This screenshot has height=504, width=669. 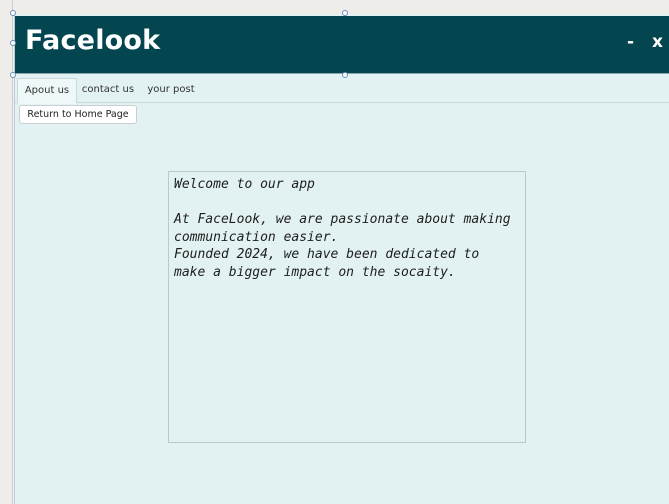 What do you see at coordinates (657, 42) in the screenshot?
I see `close-button: x` at bounding box center [657, 42].